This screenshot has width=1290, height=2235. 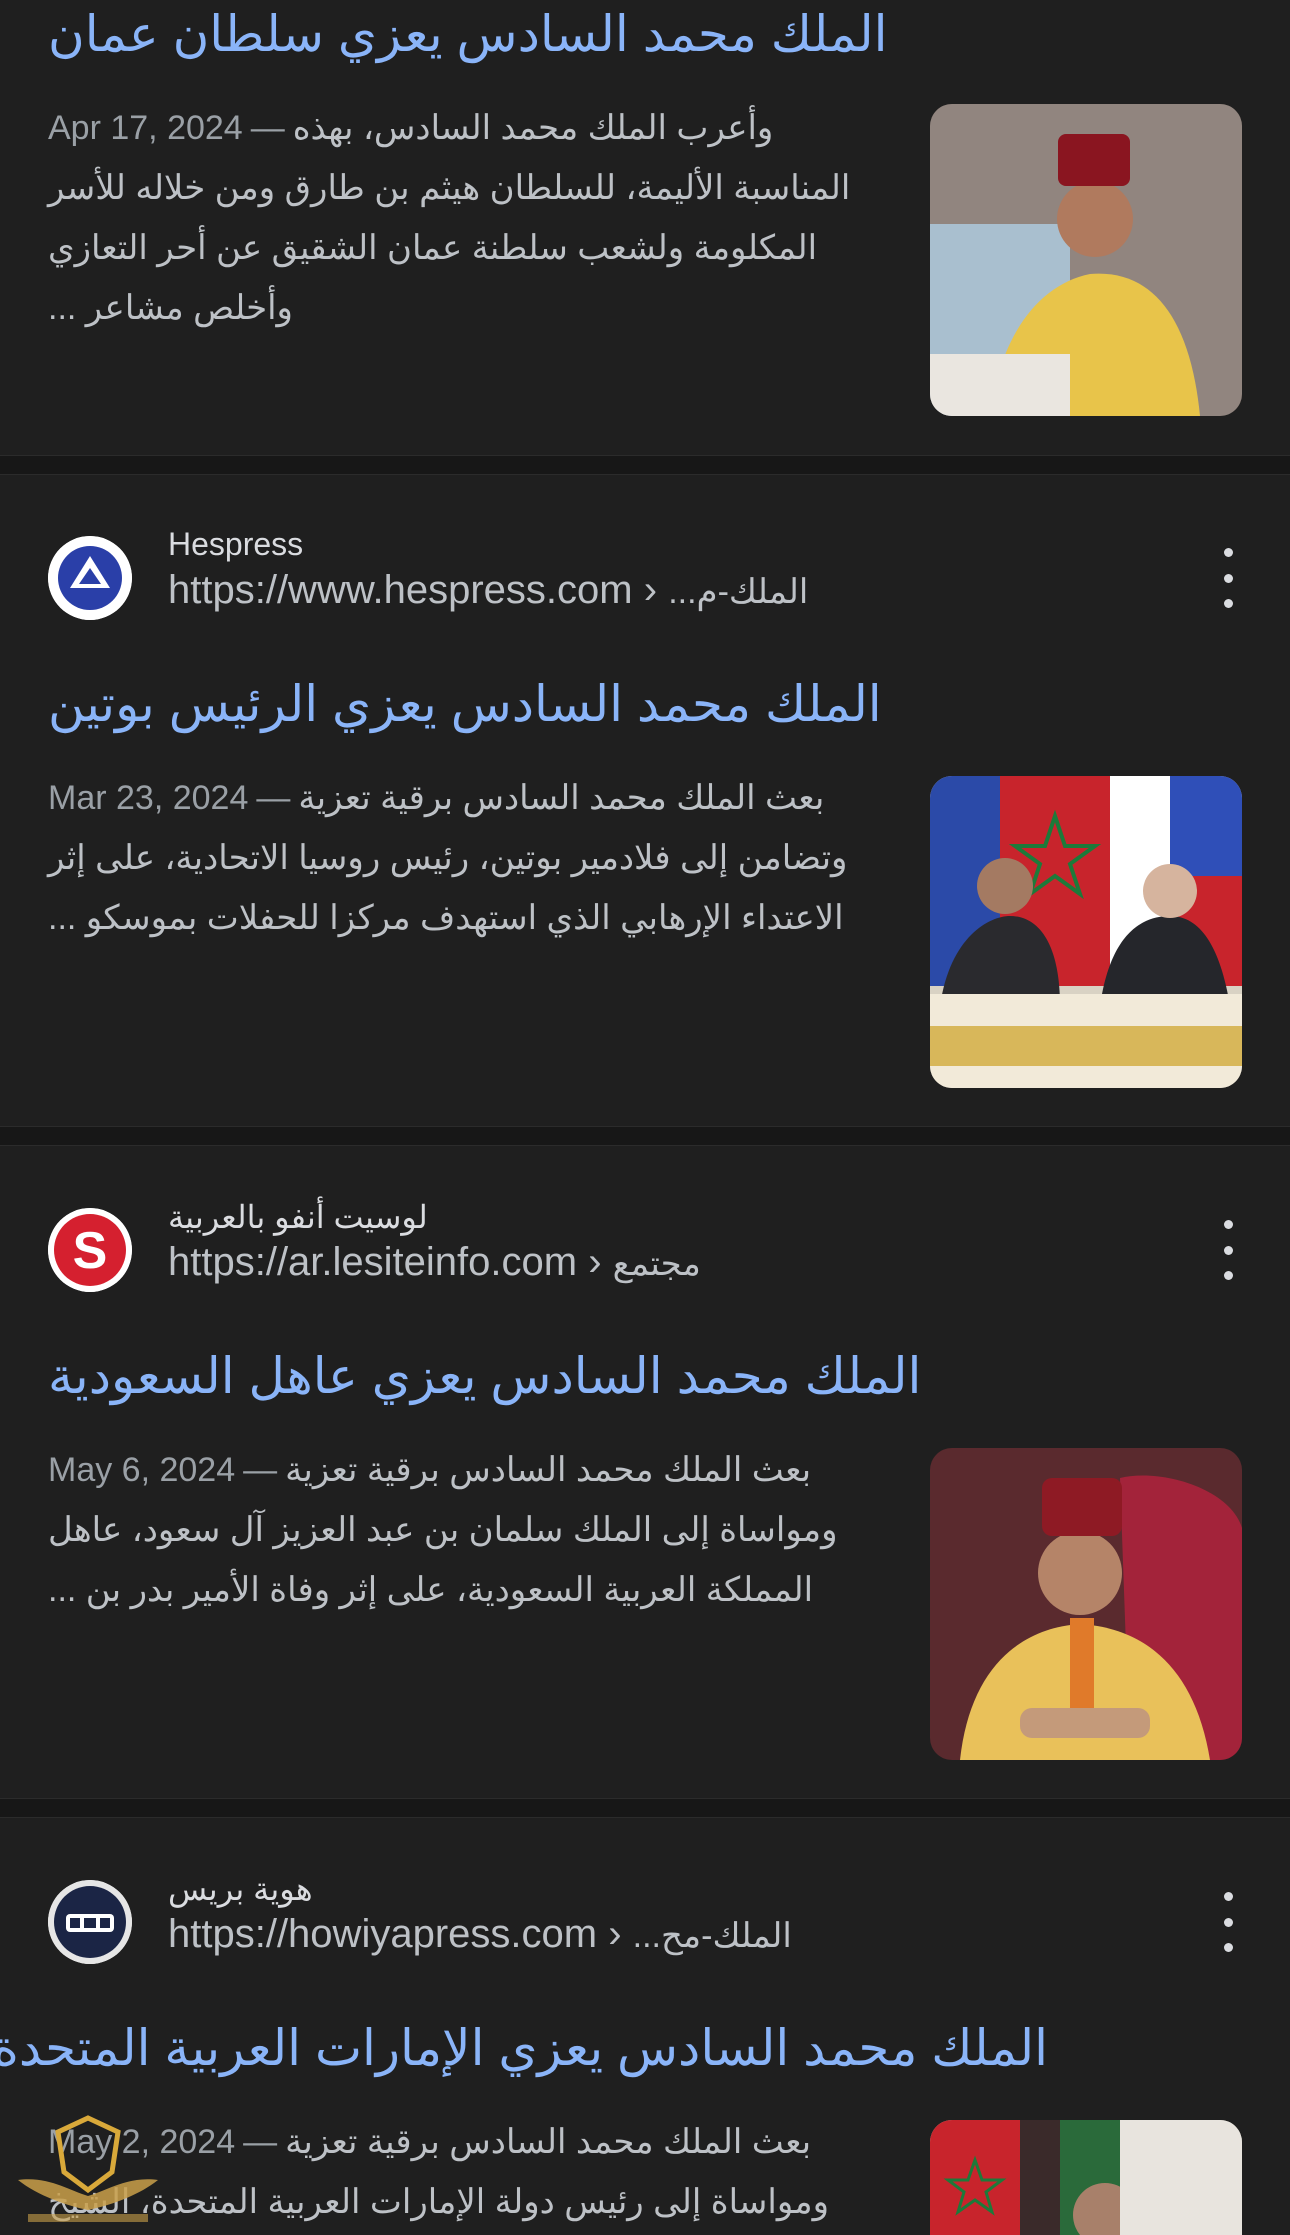 What do you see at coordinates (656, 1264) in the screenshot?
I see `url-path: مجتمع` at bounding box center [656, 1264].